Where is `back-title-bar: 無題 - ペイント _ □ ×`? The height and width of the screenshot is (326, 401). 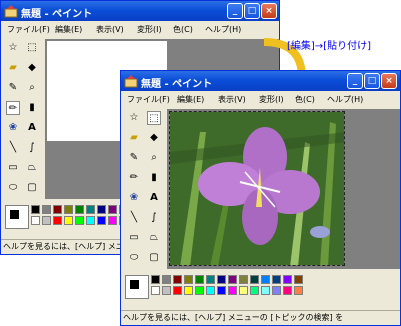
back-title-bar: 無題 - ペイント _ □ × is located at coordinates (140, 11).